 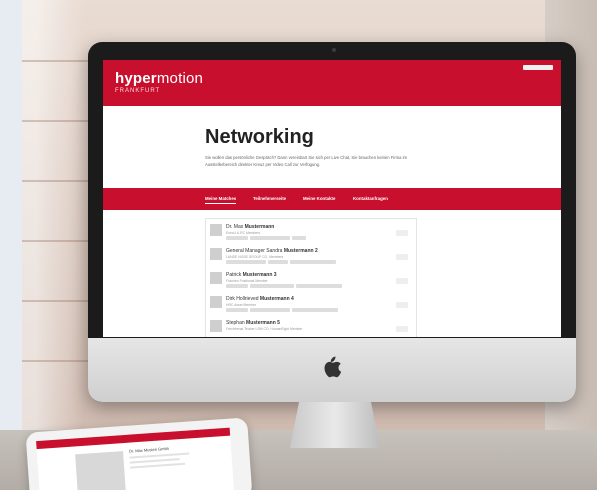 What do you see at coordinates (221, 200) in the screenshot?
I see `nav-item-matches: Meine Matches` at bounding box center [221, 200].